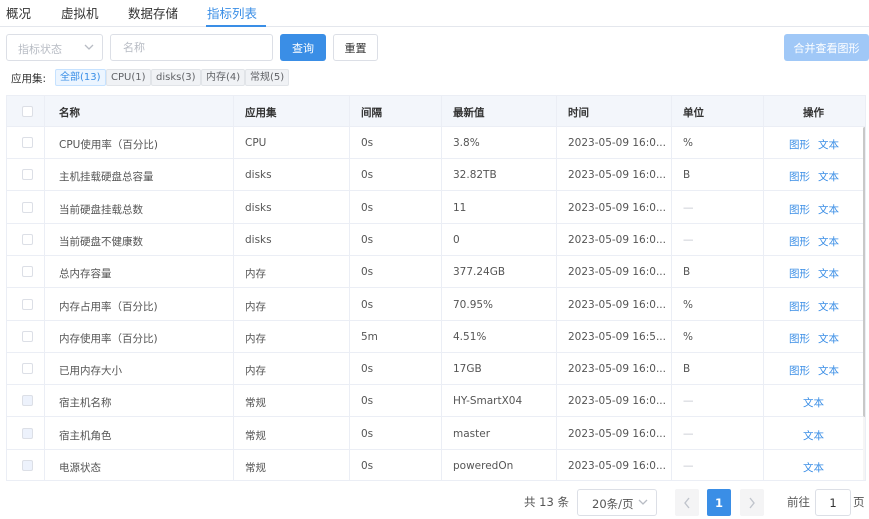  I want to click on cell-latest-value: 377.24GB, so click(479, 272).